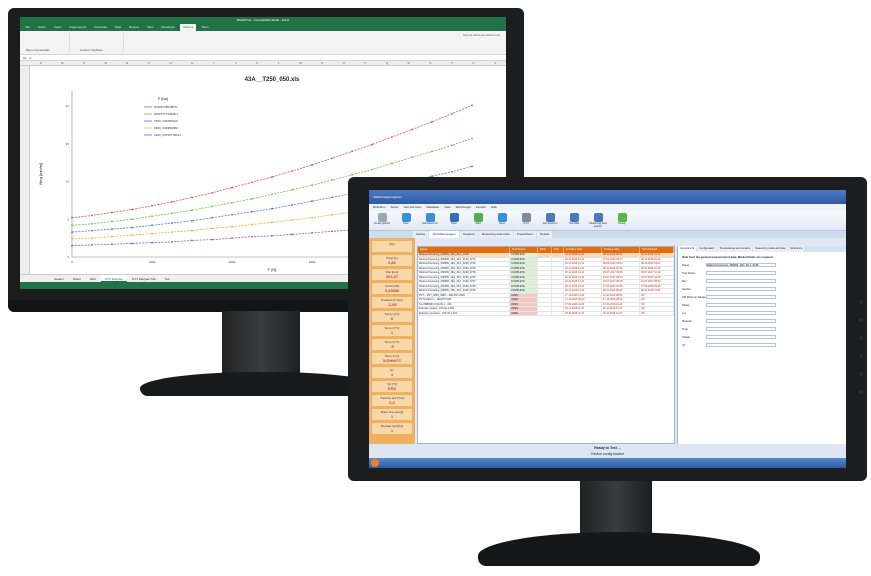 The height and width of the screenshot is (576, 871). What do you see at coordinates (544, 234) in the screenshot?
I see `tab-details: Details` at bounding box center [544, 234].